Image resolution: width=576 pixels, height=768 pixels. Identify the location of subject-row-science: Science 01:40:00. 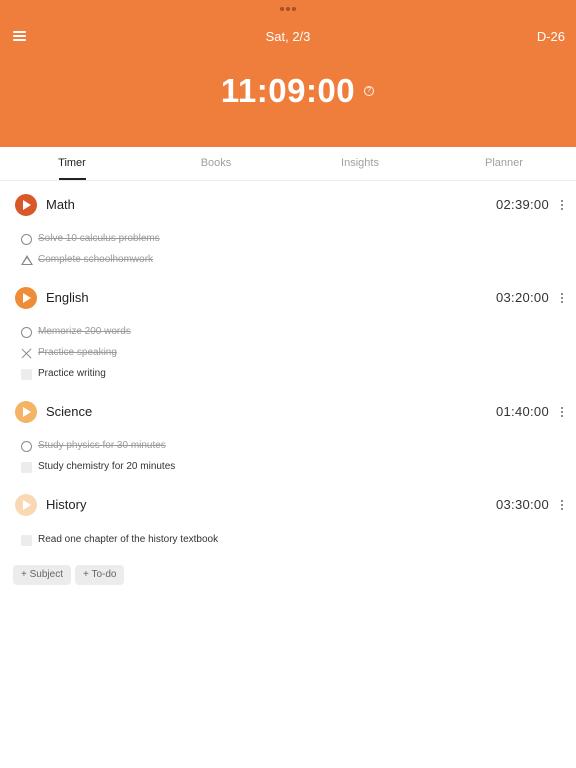
(288, 413).